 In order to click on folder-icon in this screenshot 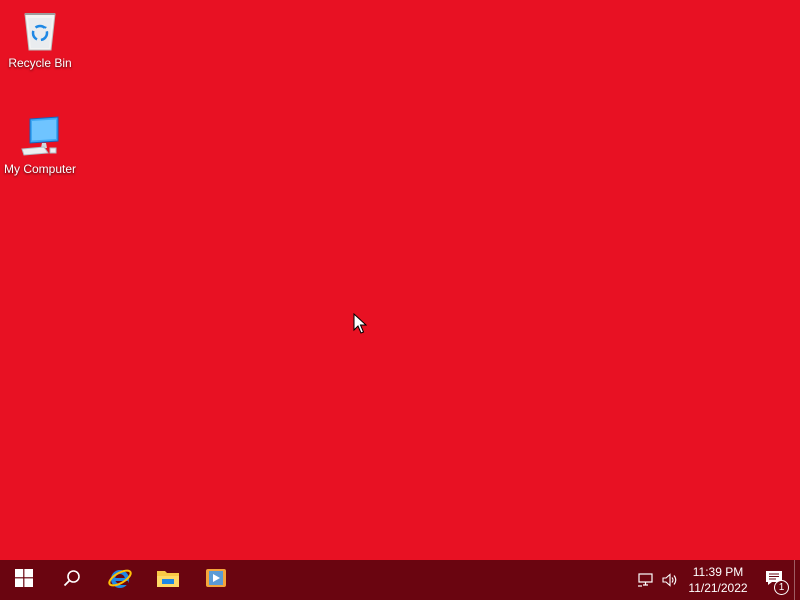, I will do `click(168, 580)`.